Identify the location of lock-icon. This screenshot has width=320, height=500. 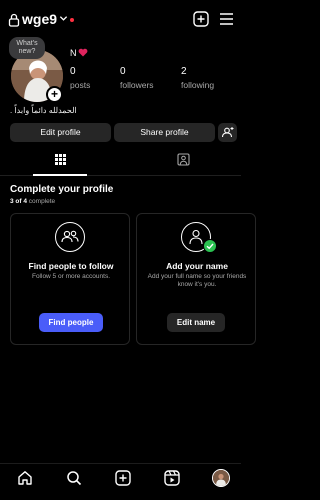
(14, 20).